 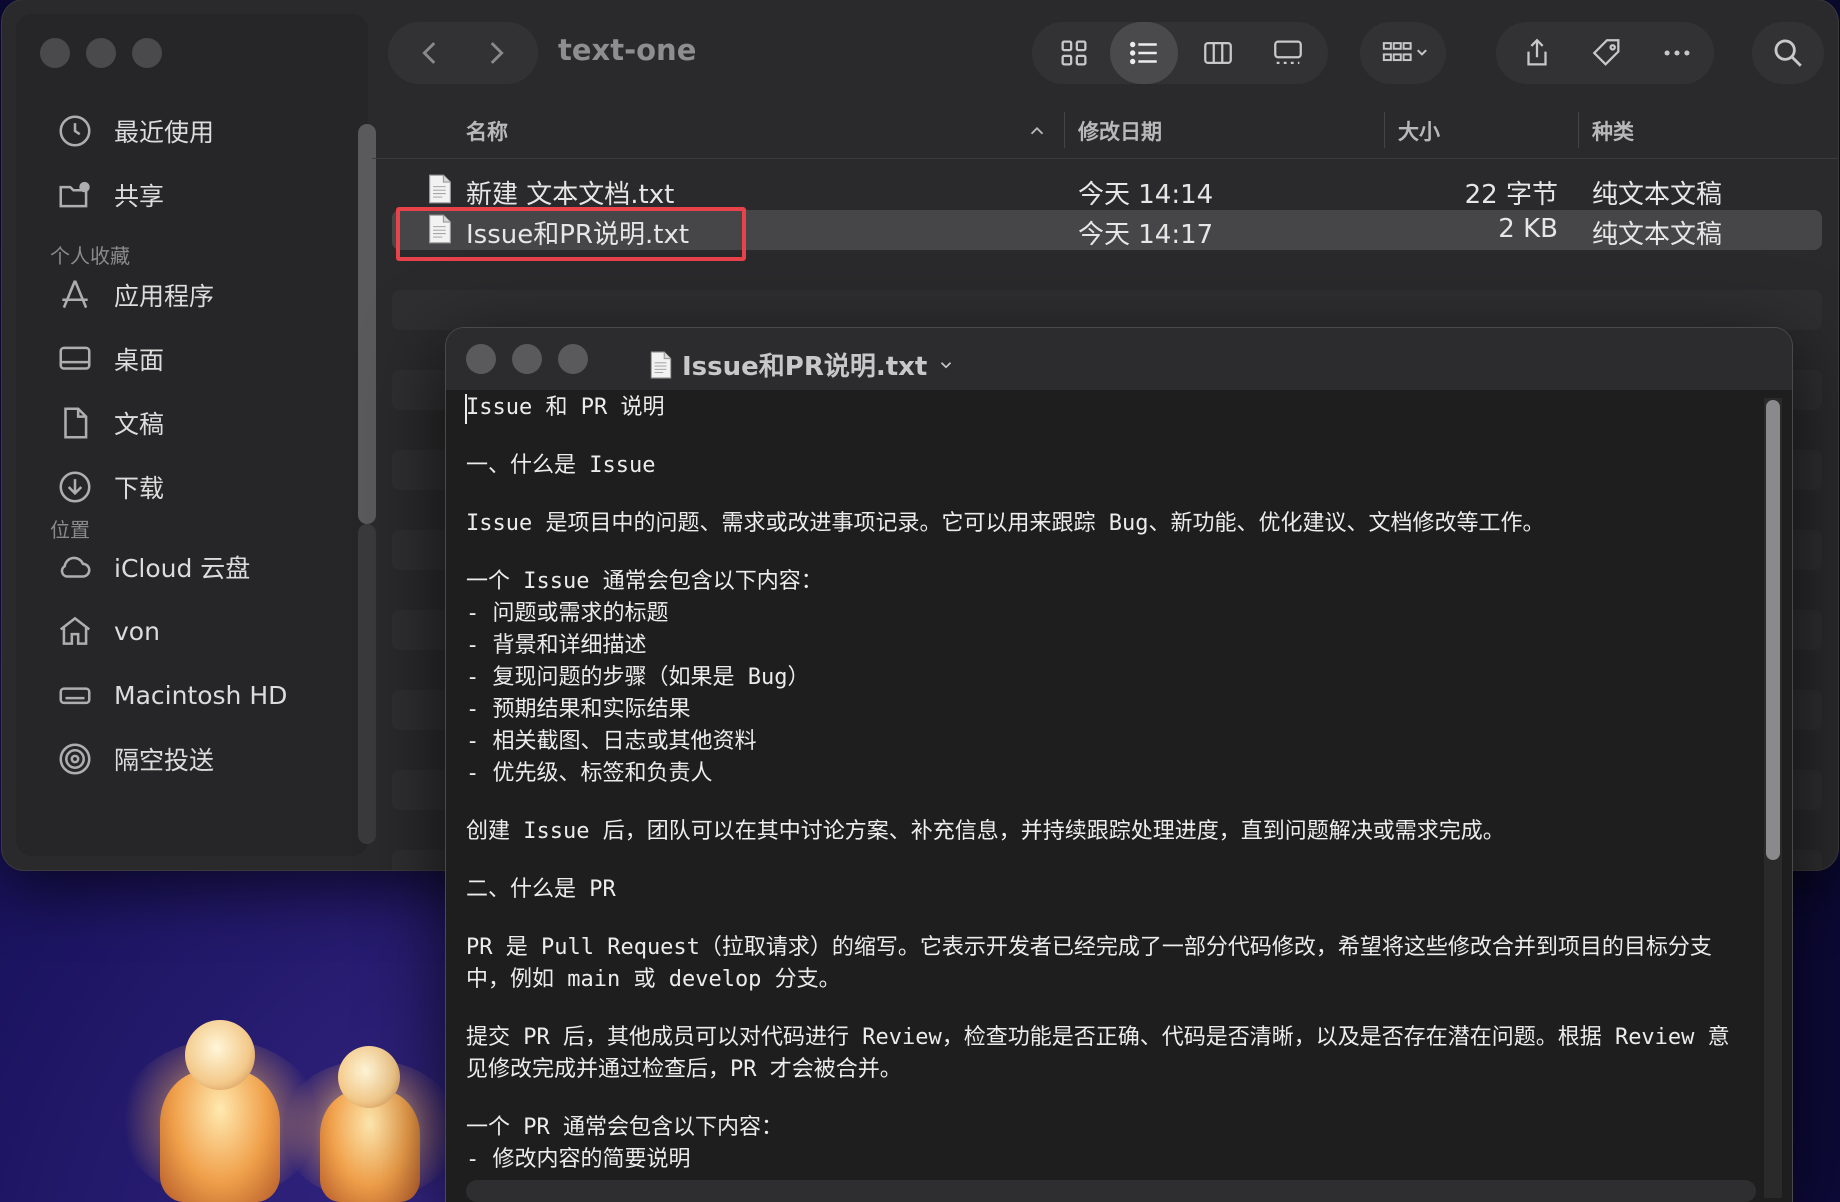 I want to click on sidebar-section-locations: 位置, so click(x=70, y=530).